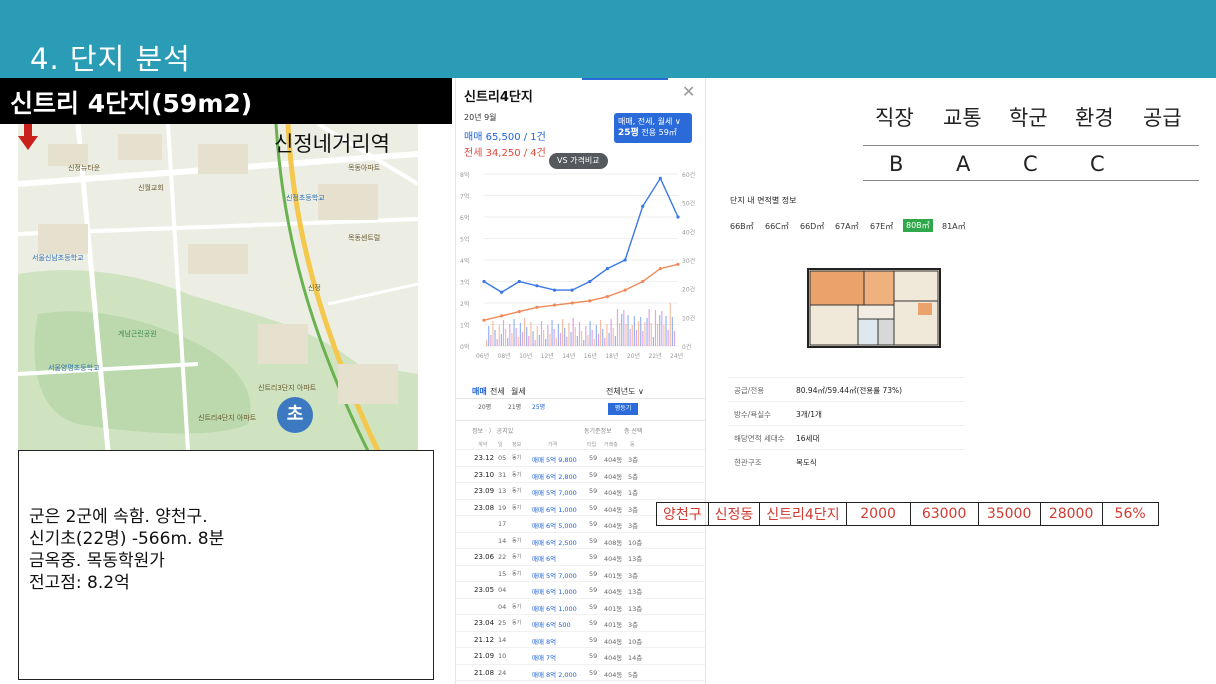  What do you see at coordinates (625, 391) in the screenshot?
I see `year-select: 전체년도 ∨` at bounding box center [625, 391].